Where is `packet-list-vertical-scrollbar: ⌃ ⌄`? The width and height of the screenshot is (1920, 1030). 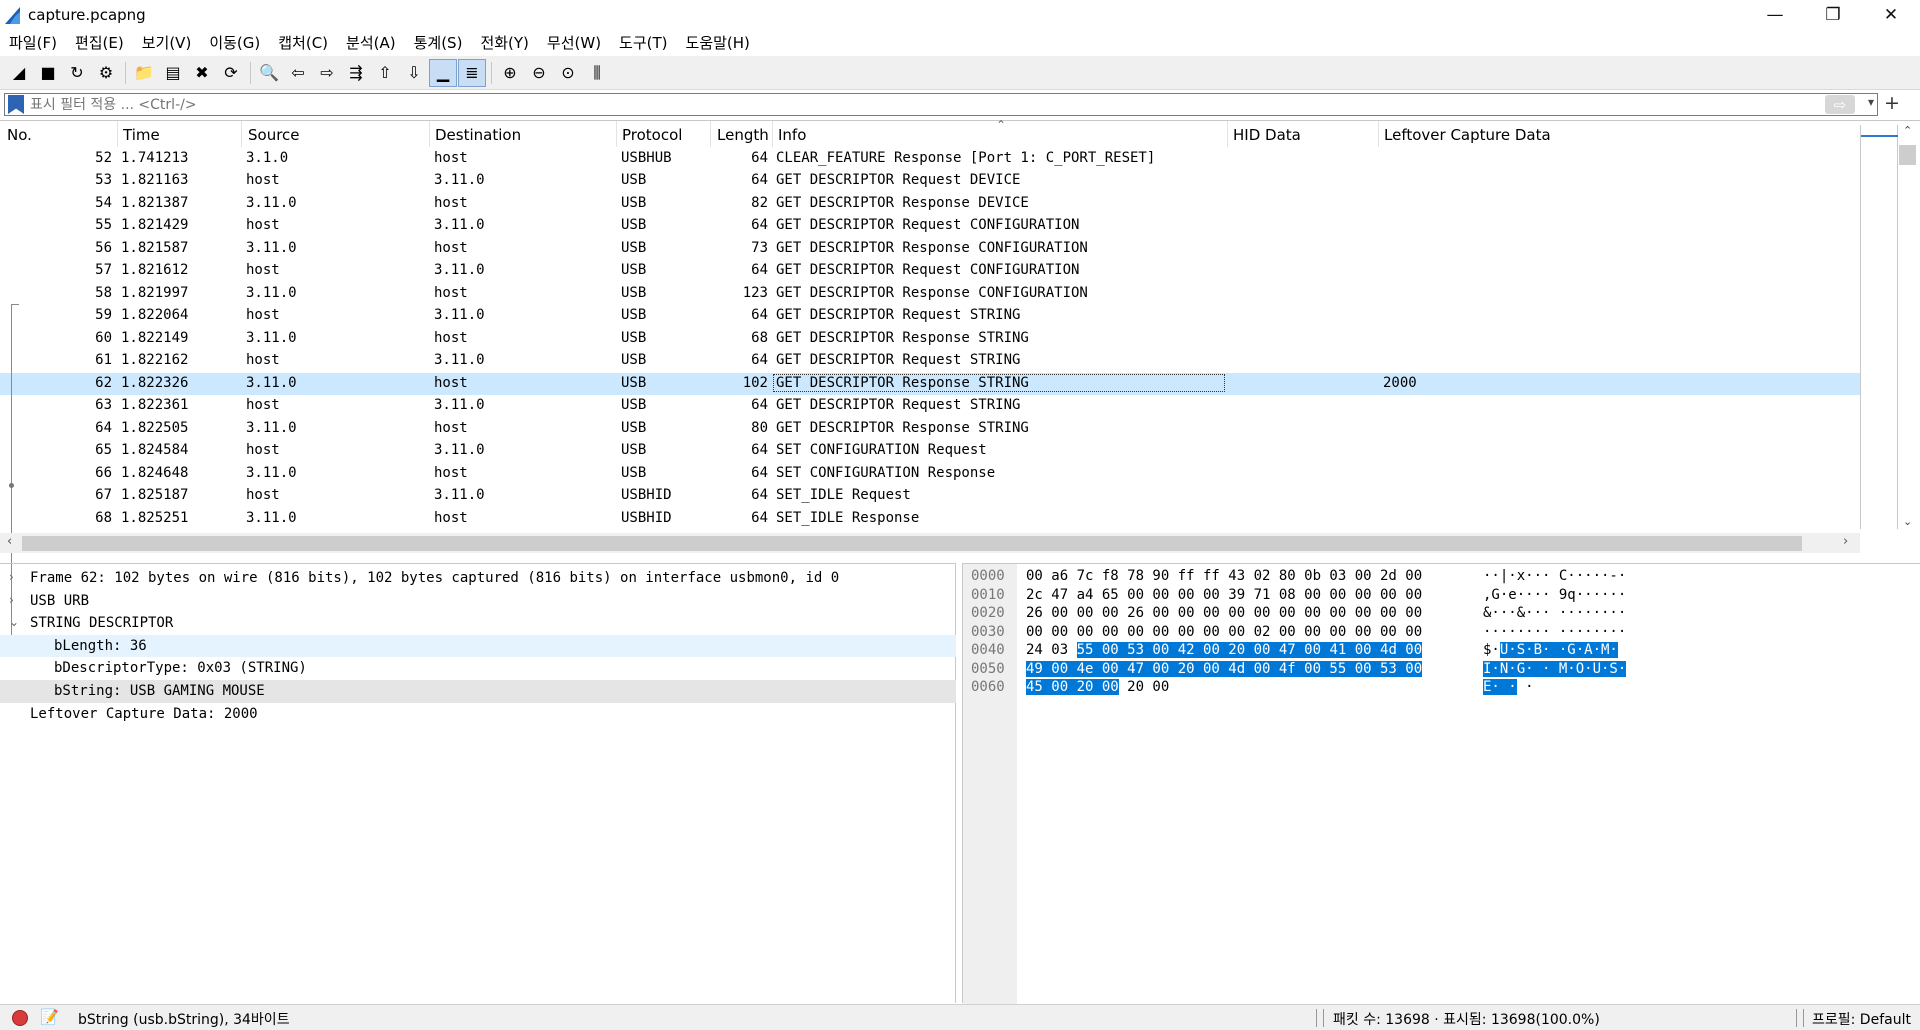
packet-list-vertical-scrollbar: ⌃ ⌄ is located at coordinates (1890, 327).